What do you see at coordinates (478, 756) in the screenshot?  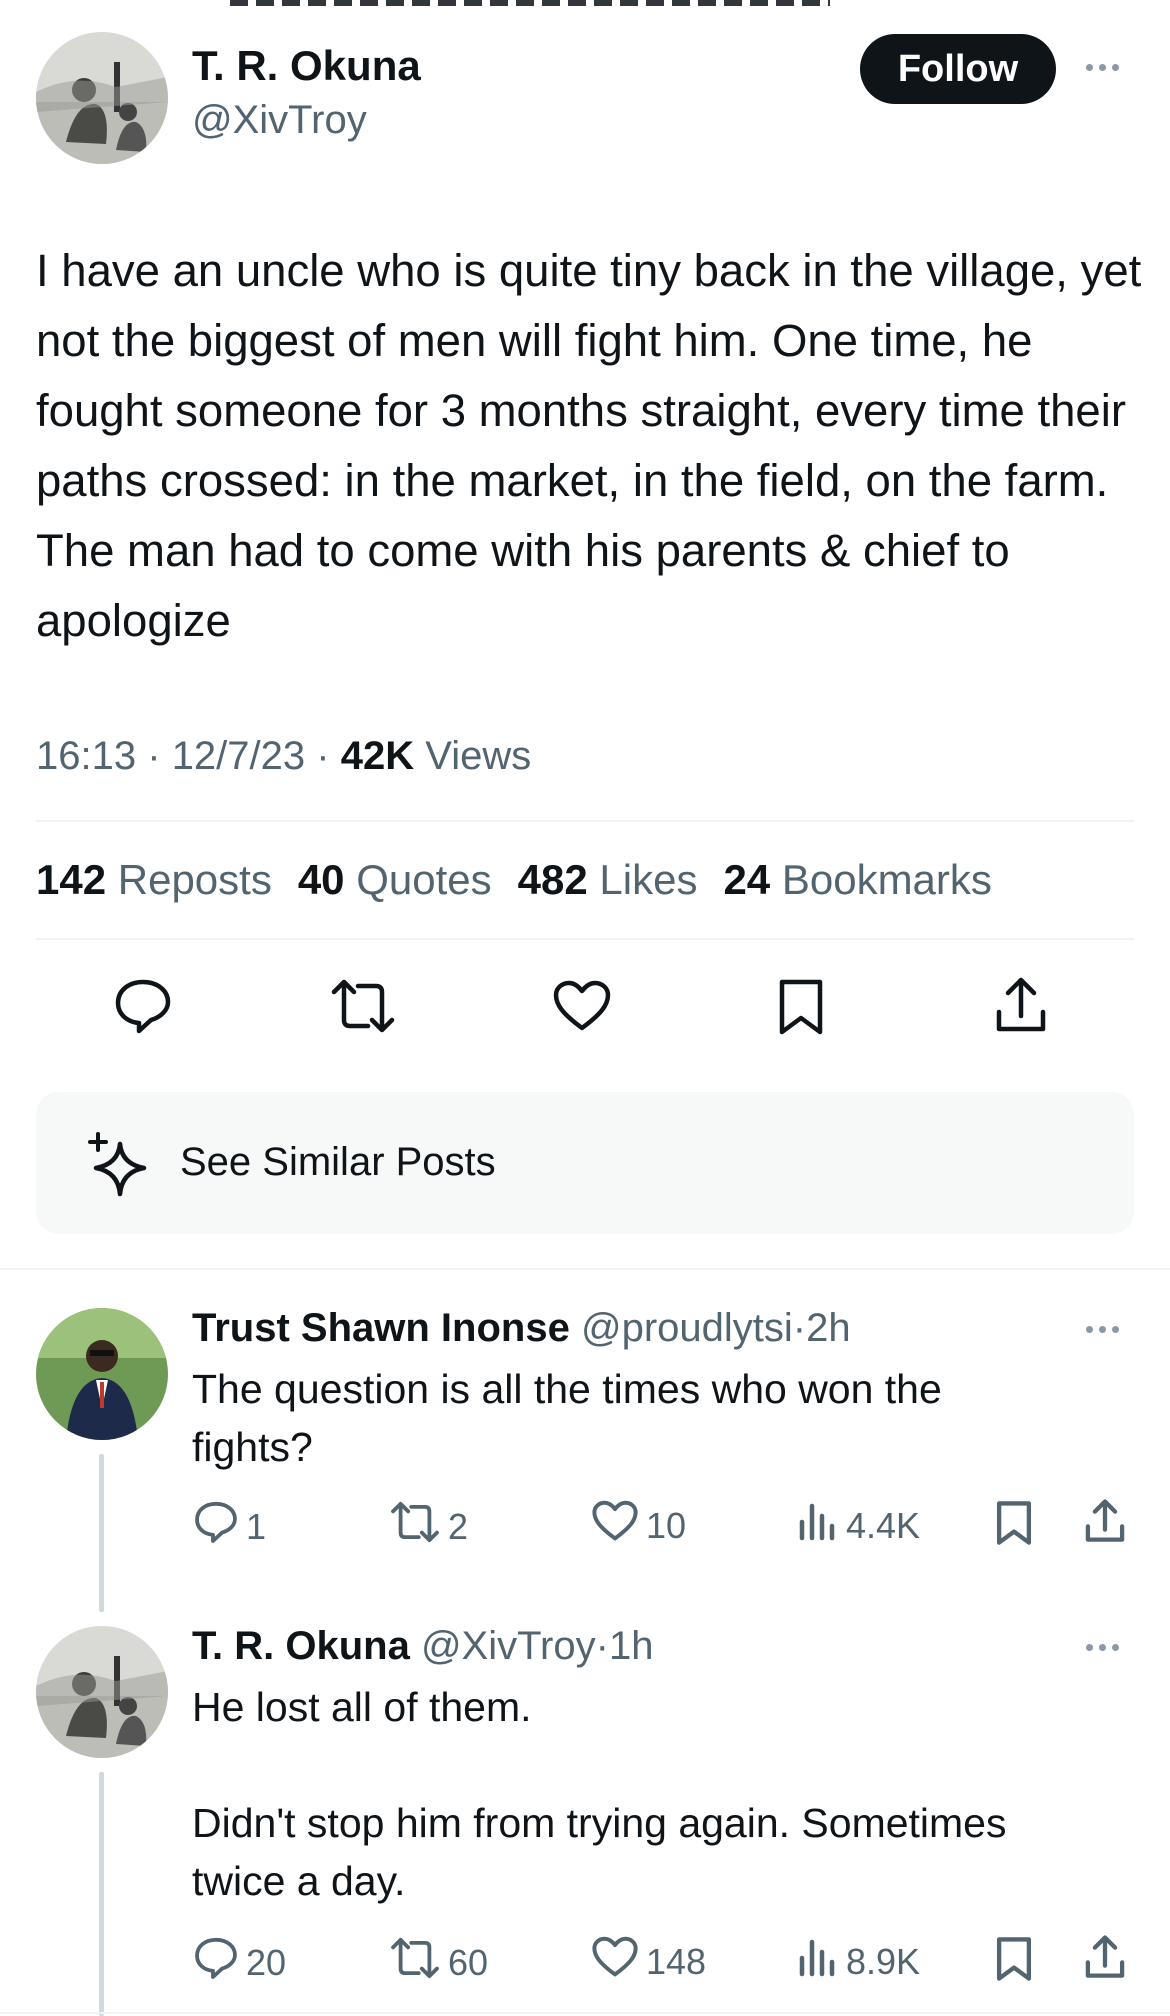 I see `views-label: Views` at bounding box center [478, 756].